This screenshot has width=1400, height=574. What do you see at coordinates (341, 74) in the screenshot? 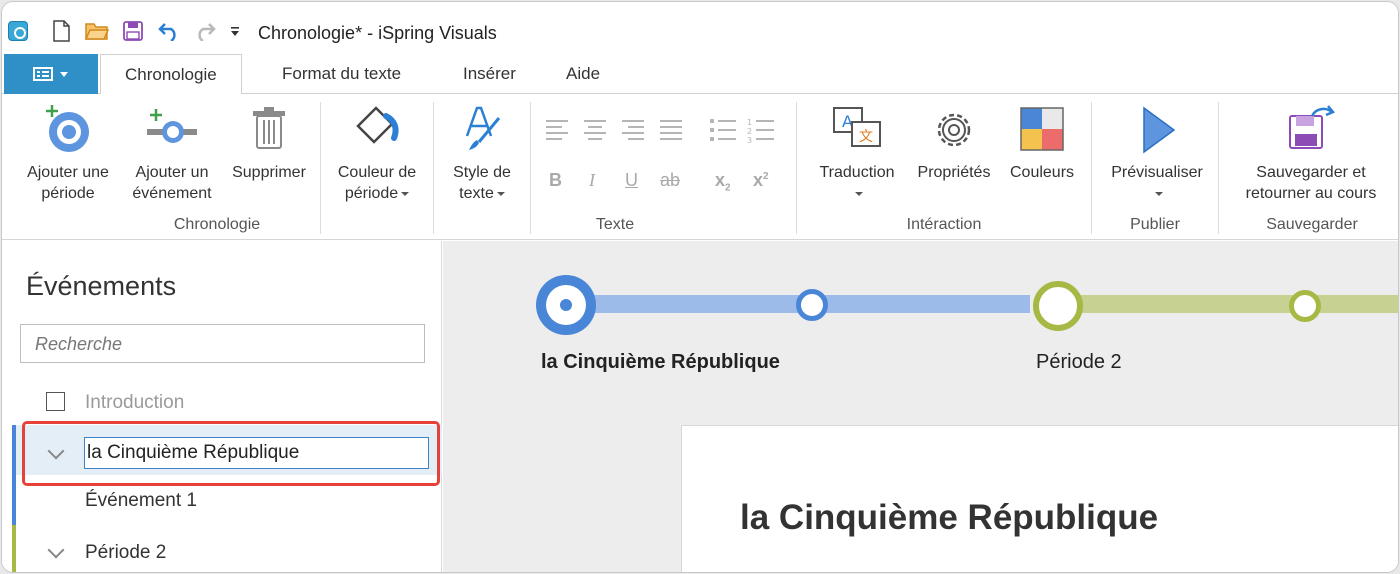
I see `tab-format-du-texte: Format du texte` at bounding box center [341, 74].